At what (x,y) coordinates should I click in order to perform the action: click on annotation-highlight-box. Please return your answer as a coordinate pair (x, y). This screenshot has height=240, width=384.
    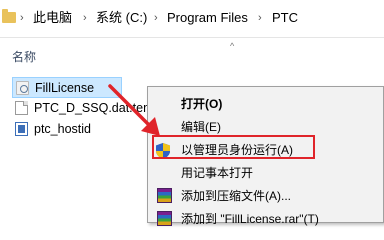
    Looking at the image, I should click on (233, 147).